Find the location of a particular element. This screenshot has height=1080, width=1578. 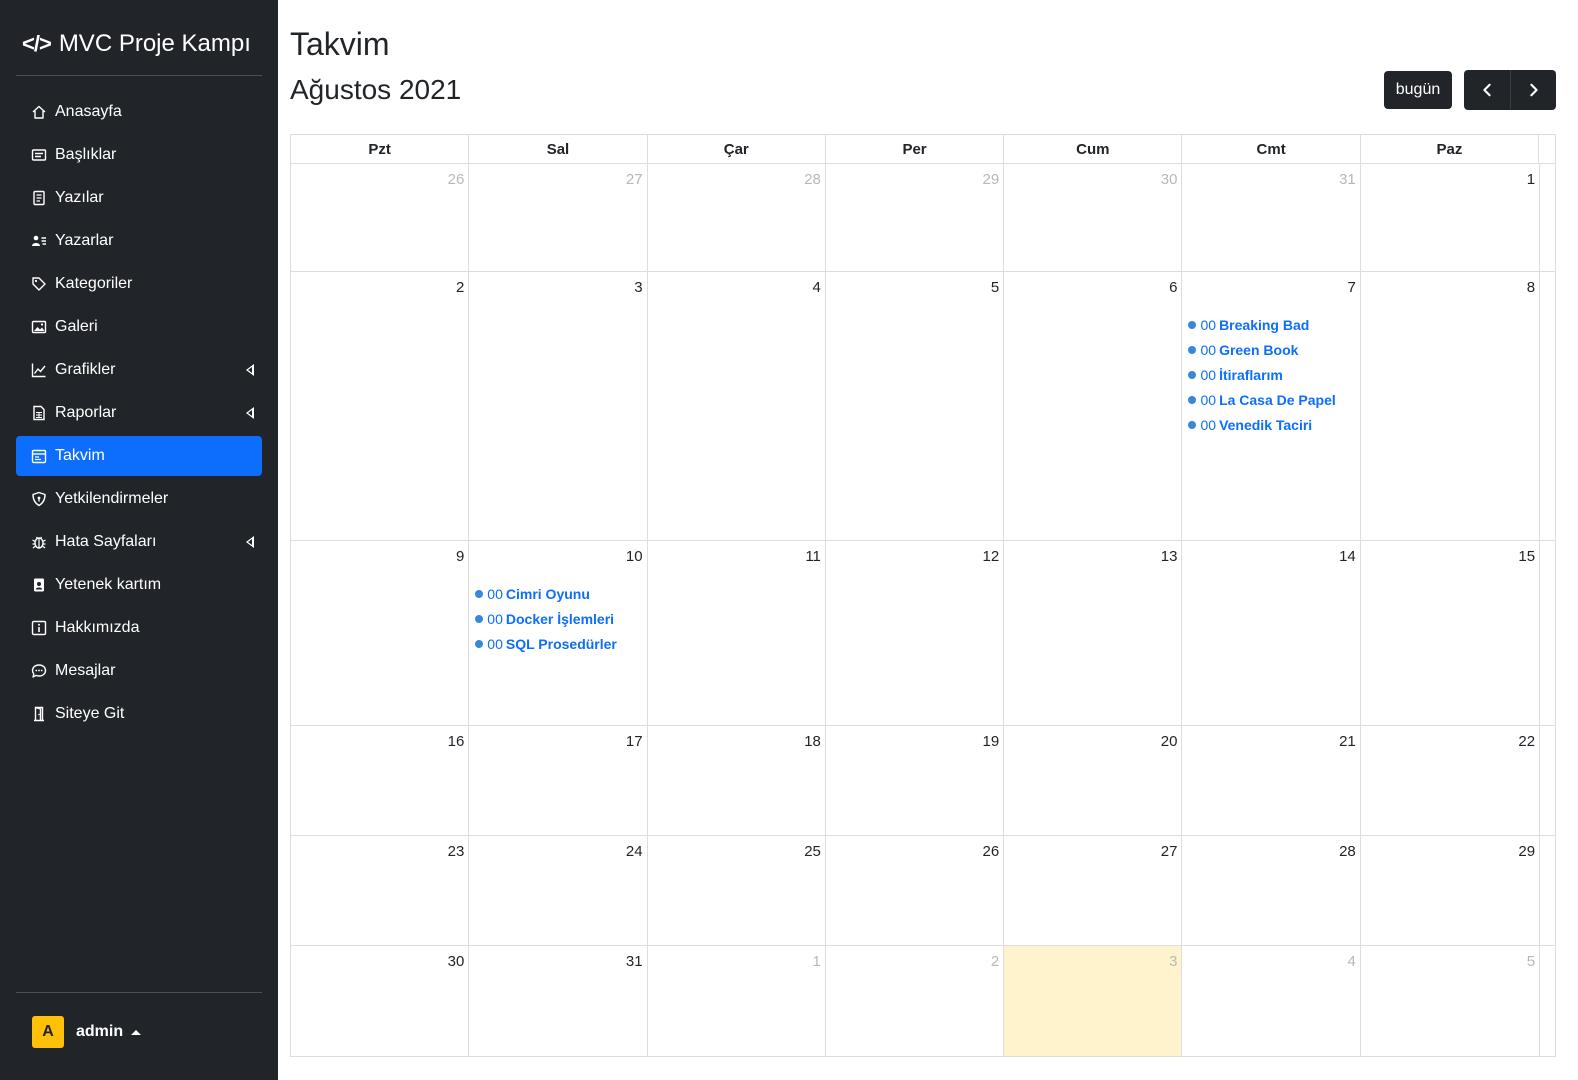

day-number: 5 is located at coordinates (995, 287).